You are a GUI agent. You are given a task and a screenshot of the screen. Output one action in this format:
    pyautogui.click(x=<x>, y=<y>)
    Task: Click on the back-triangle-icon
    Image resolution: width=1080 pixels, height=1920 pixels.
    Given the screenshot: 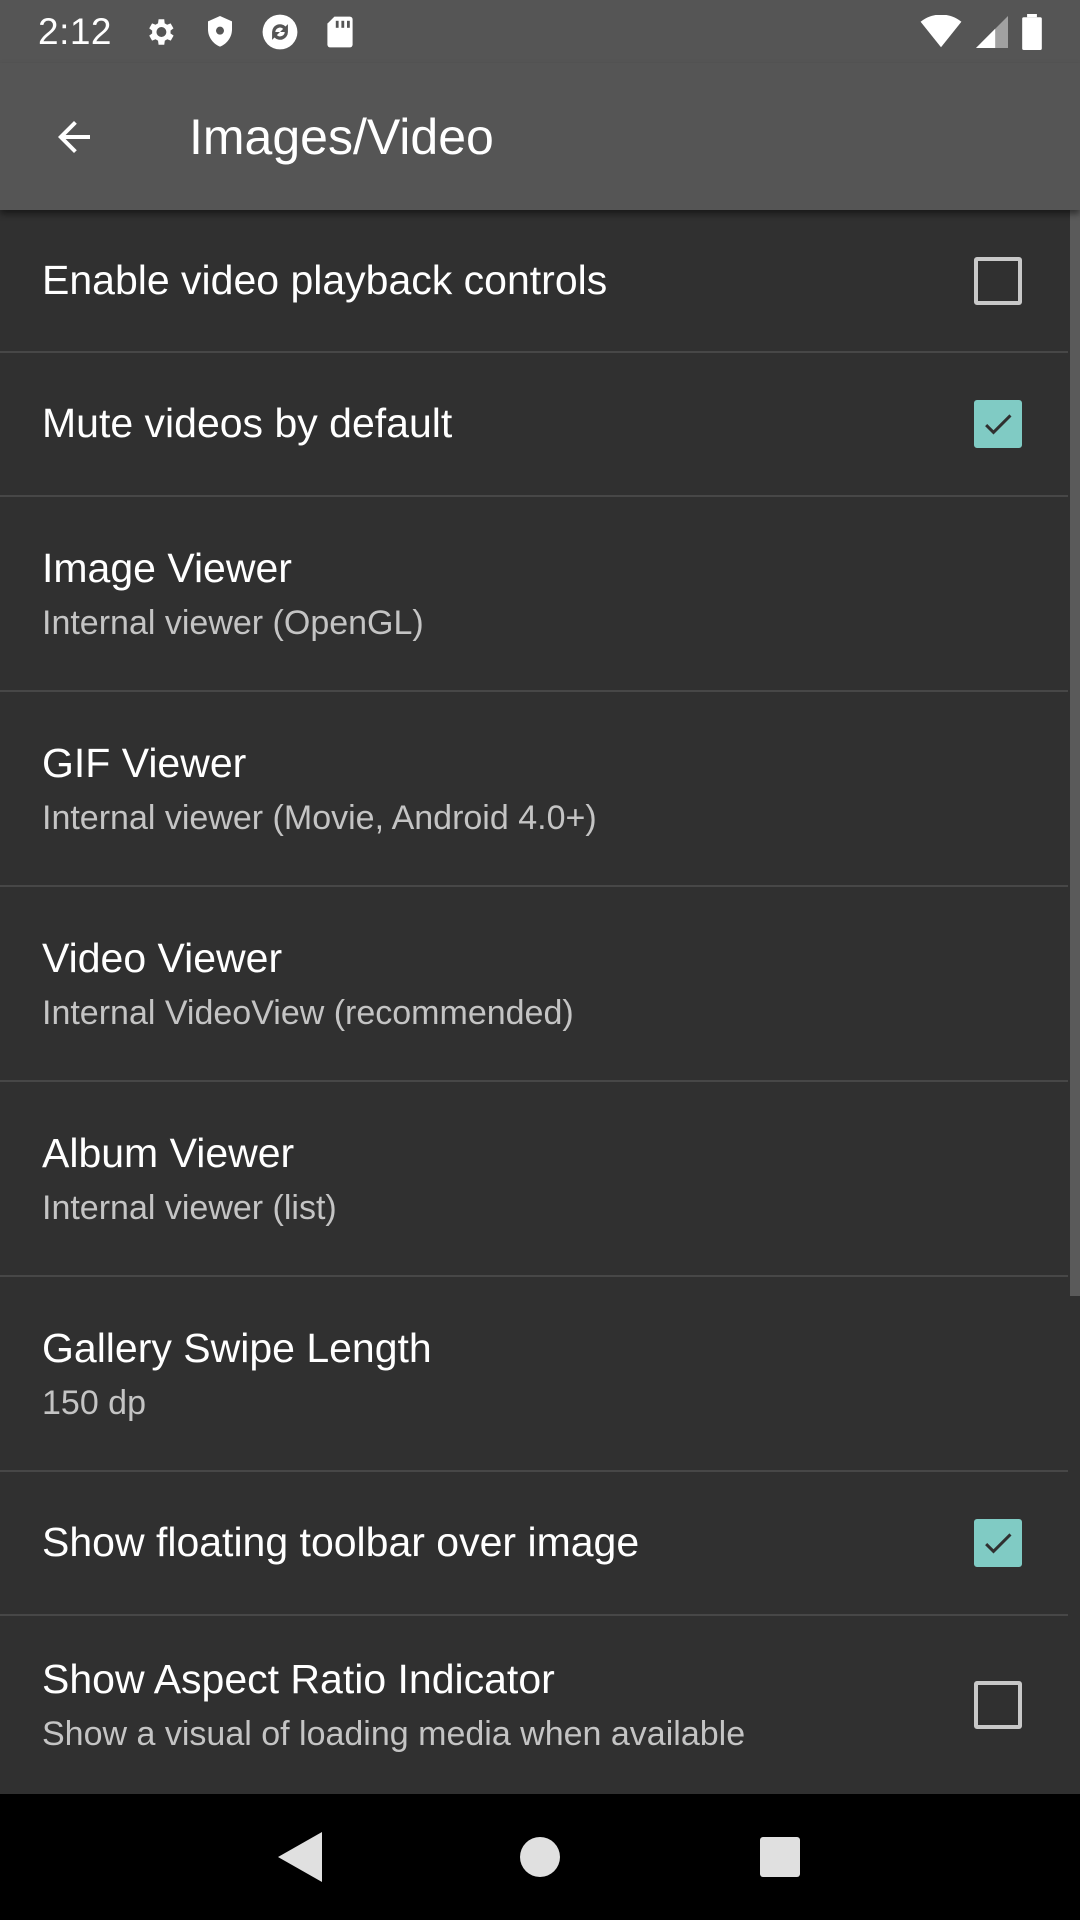 What is the action you would take?
    pyautogui.click(x=300, y=1857)
    